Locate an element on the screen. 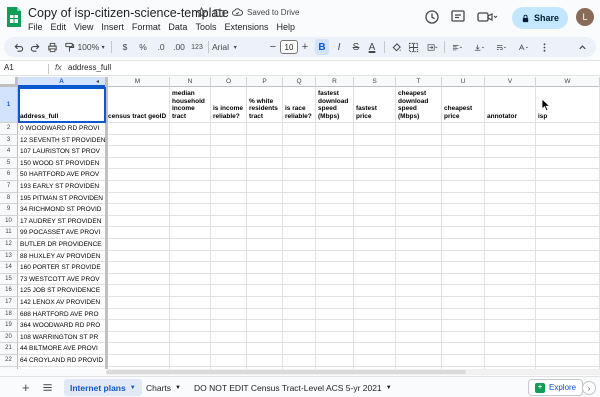 Image resolution: width=600 pixels, height=397 pixels. select-all-corner is located at coordinates (9, 82).